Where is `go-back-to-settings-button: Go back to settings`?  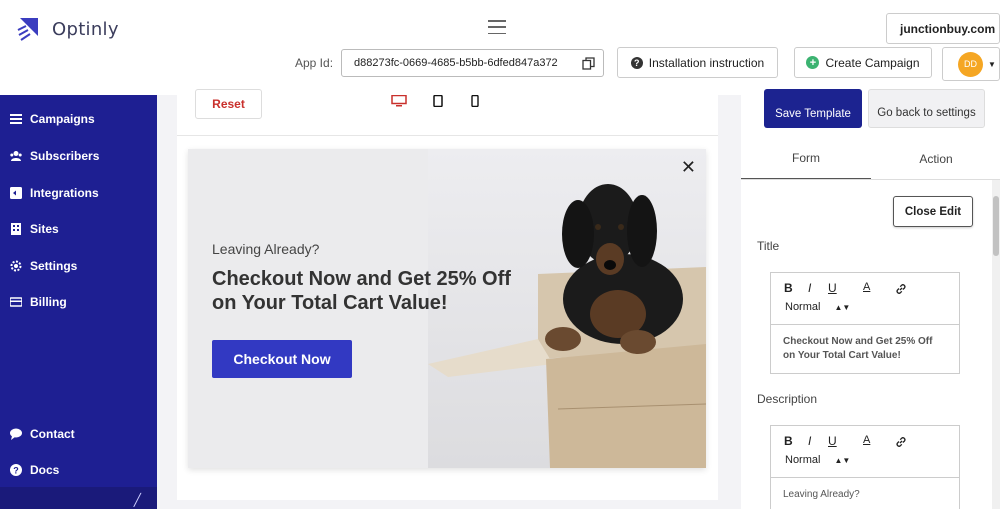
go-back-to-settings-button: Go back to settings is located at coordinates (926, 108).